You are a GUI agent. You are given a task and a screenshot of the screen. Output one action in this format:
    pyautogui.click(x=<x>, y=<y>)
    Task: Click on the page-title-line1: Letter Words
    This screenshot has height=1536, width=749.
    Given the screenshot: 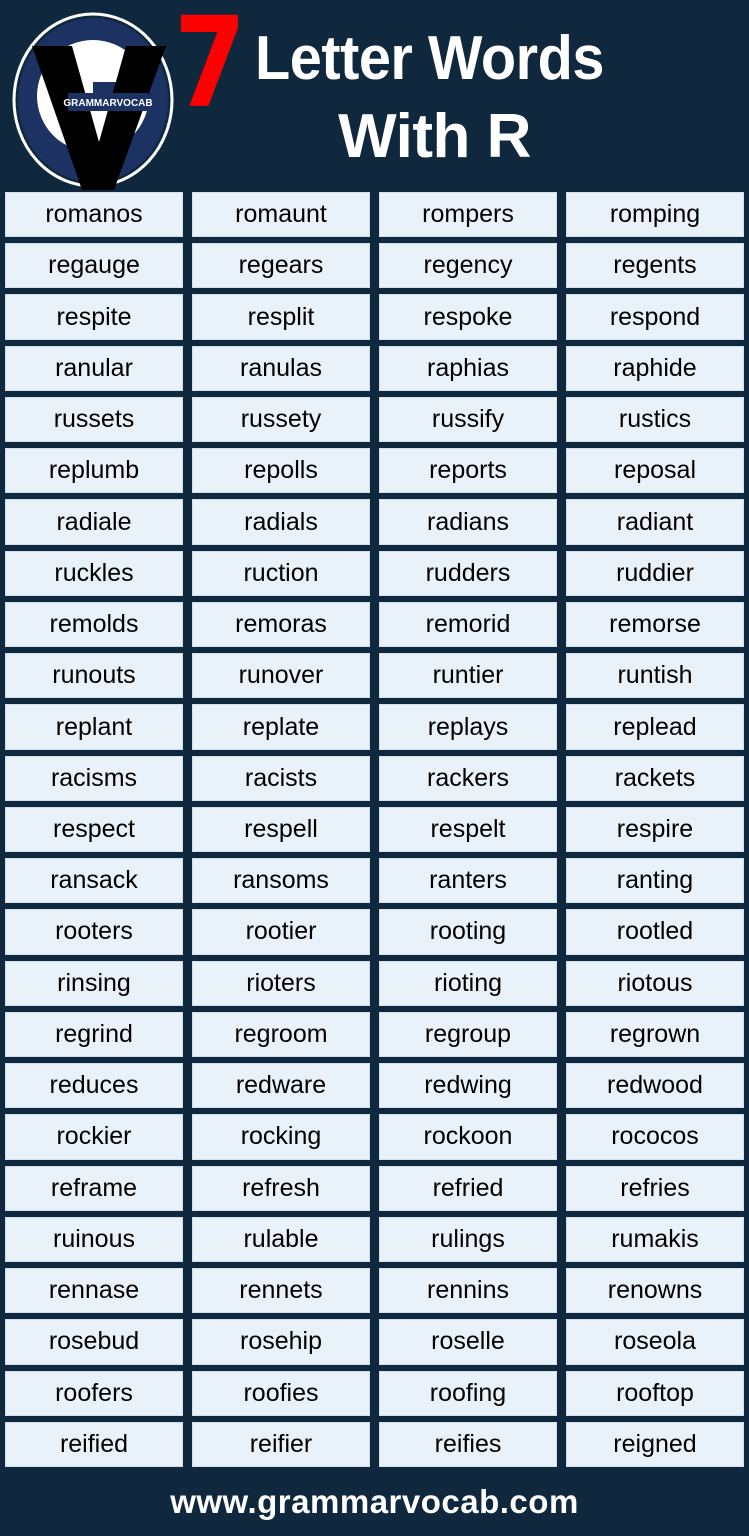 What is the action you would take?
    pyautogui.click(x=429, y=58)
    